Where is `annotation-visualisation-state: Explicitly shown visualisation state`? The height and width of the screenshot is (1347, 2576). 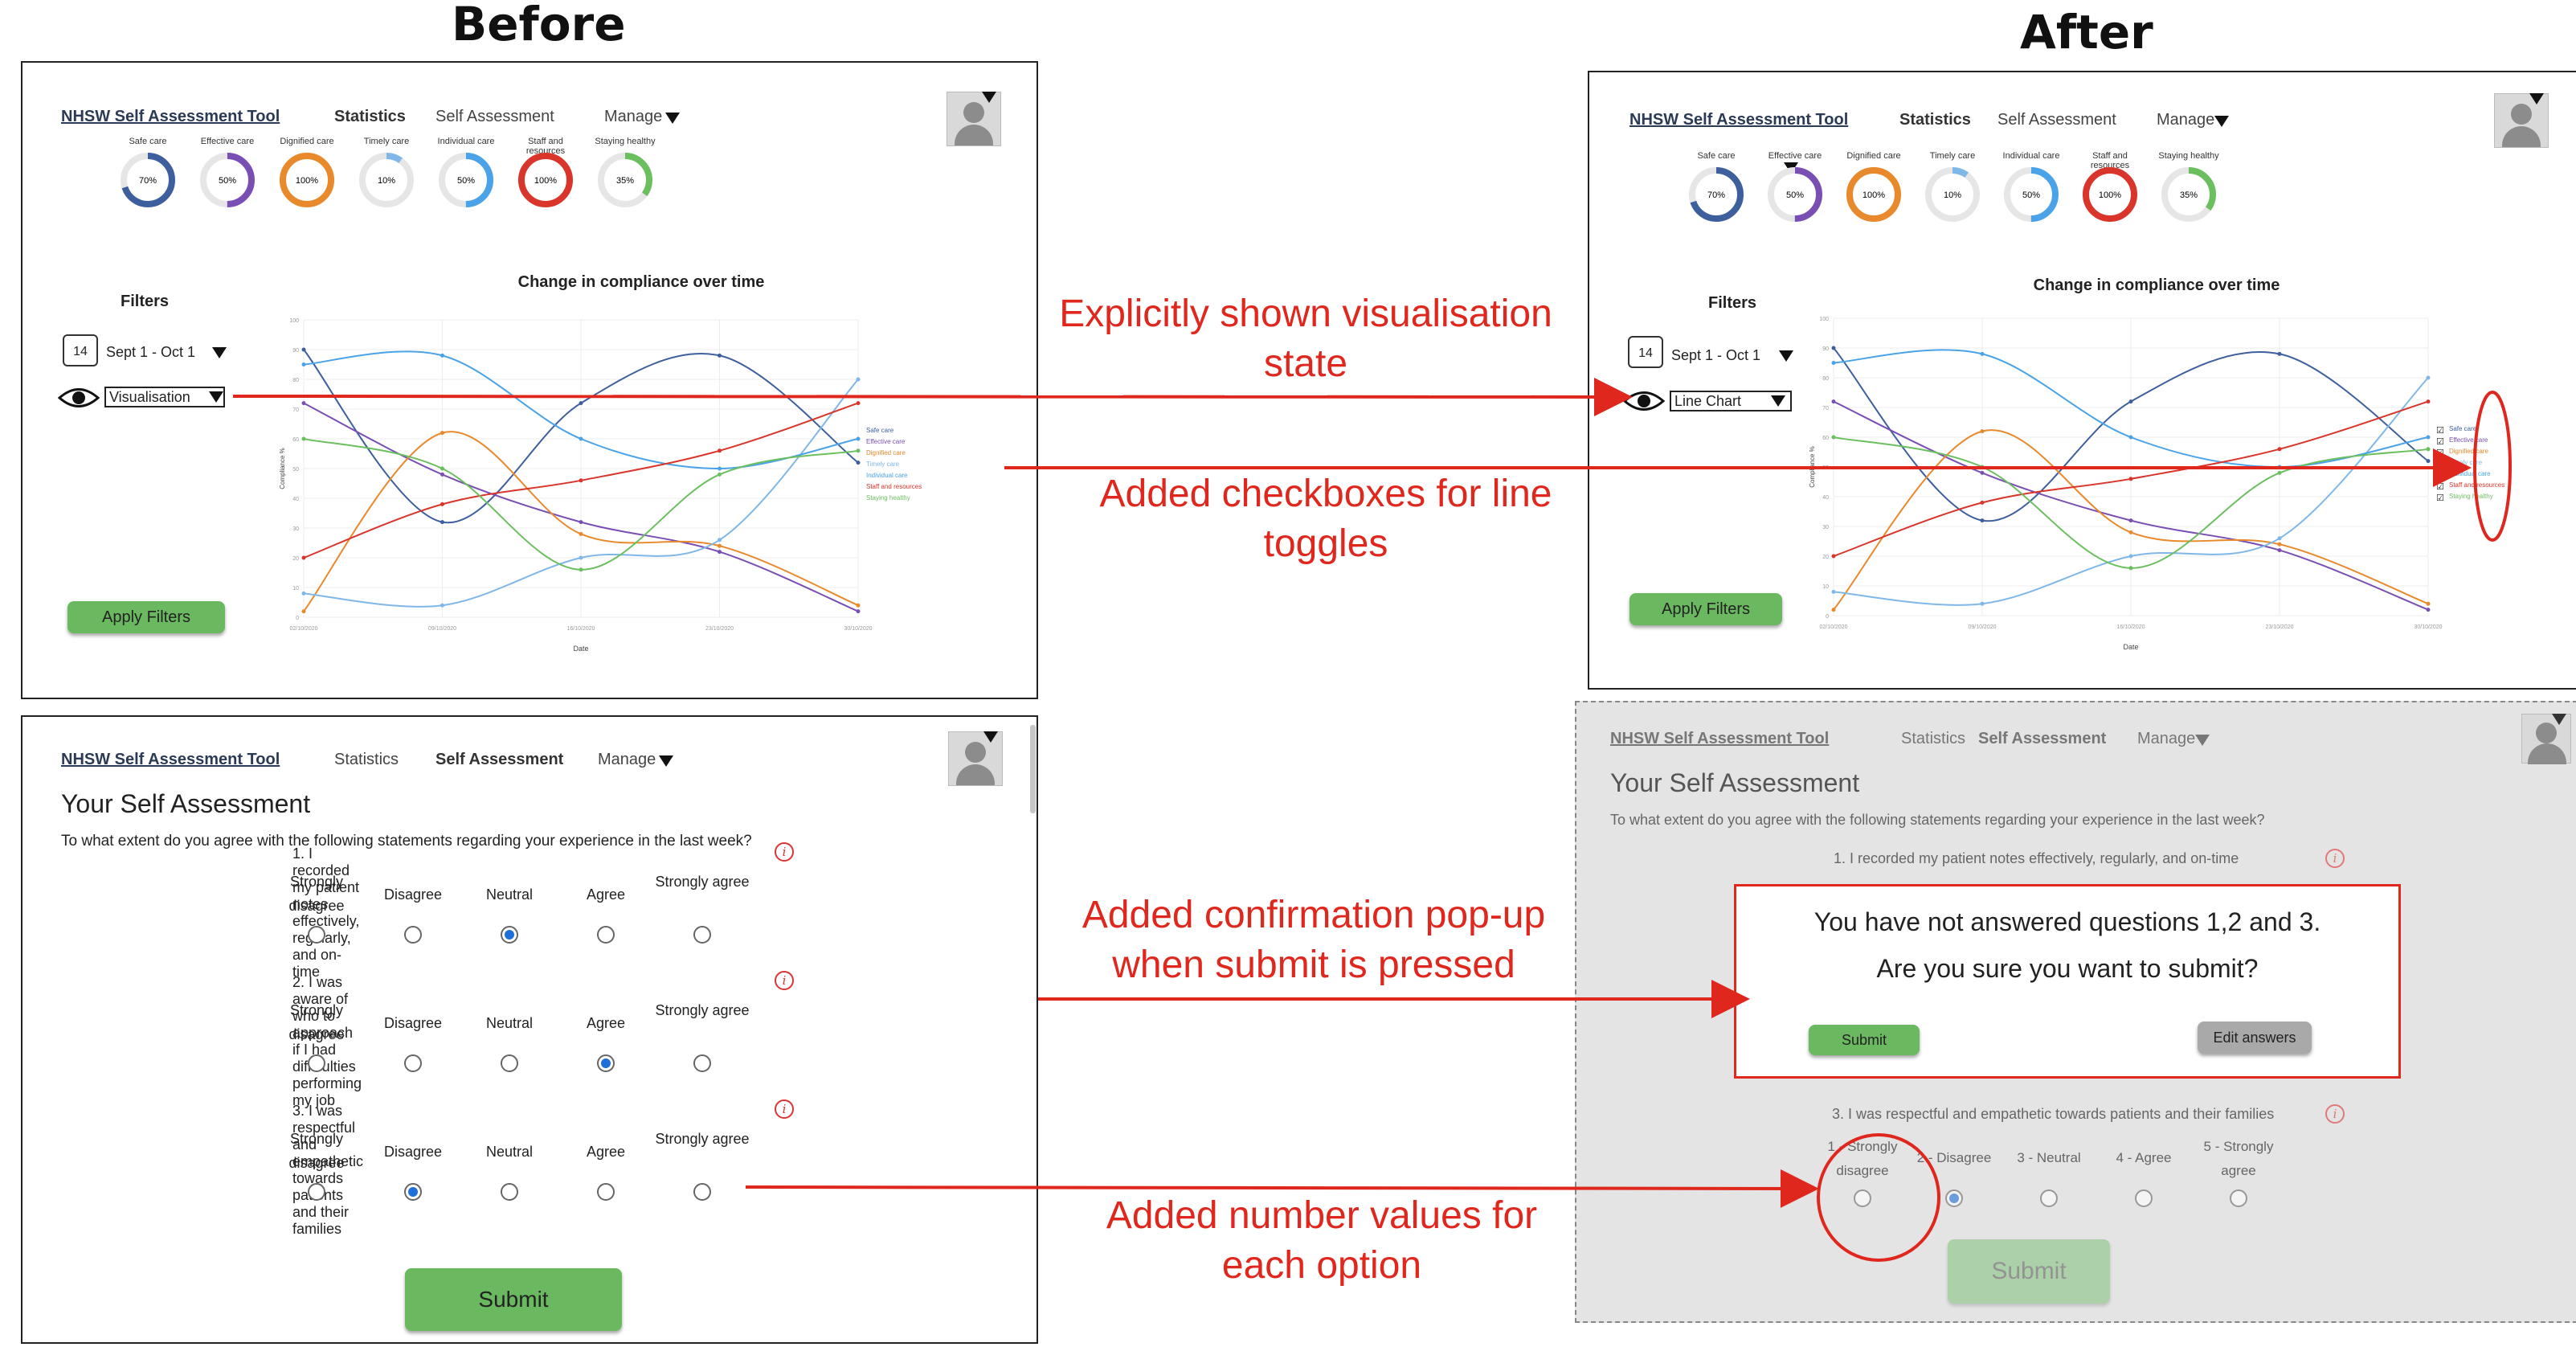 annotation-visualisation-state: Explicitly shown visualisation state is located at coordinates (1305, 339).